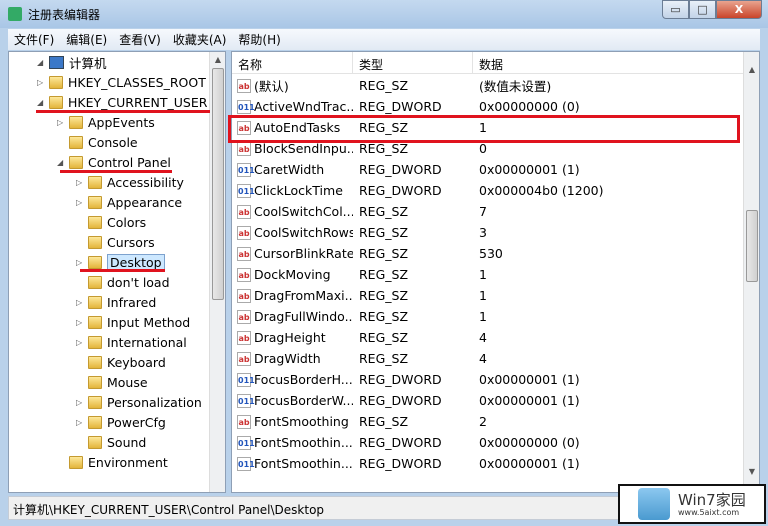 The image size is (768, 526). I want to click on tree-item: Environment, so click(112, 462).